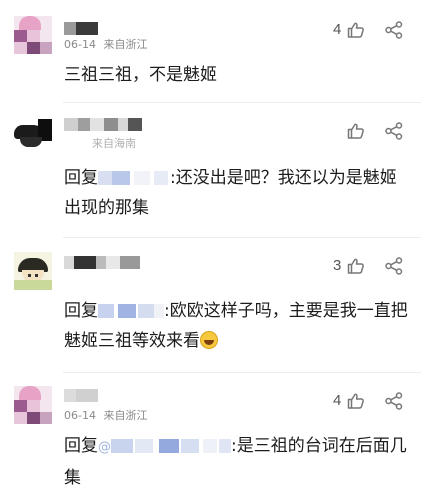  I want to click on laughing-face-emoji, so click(209, 340).